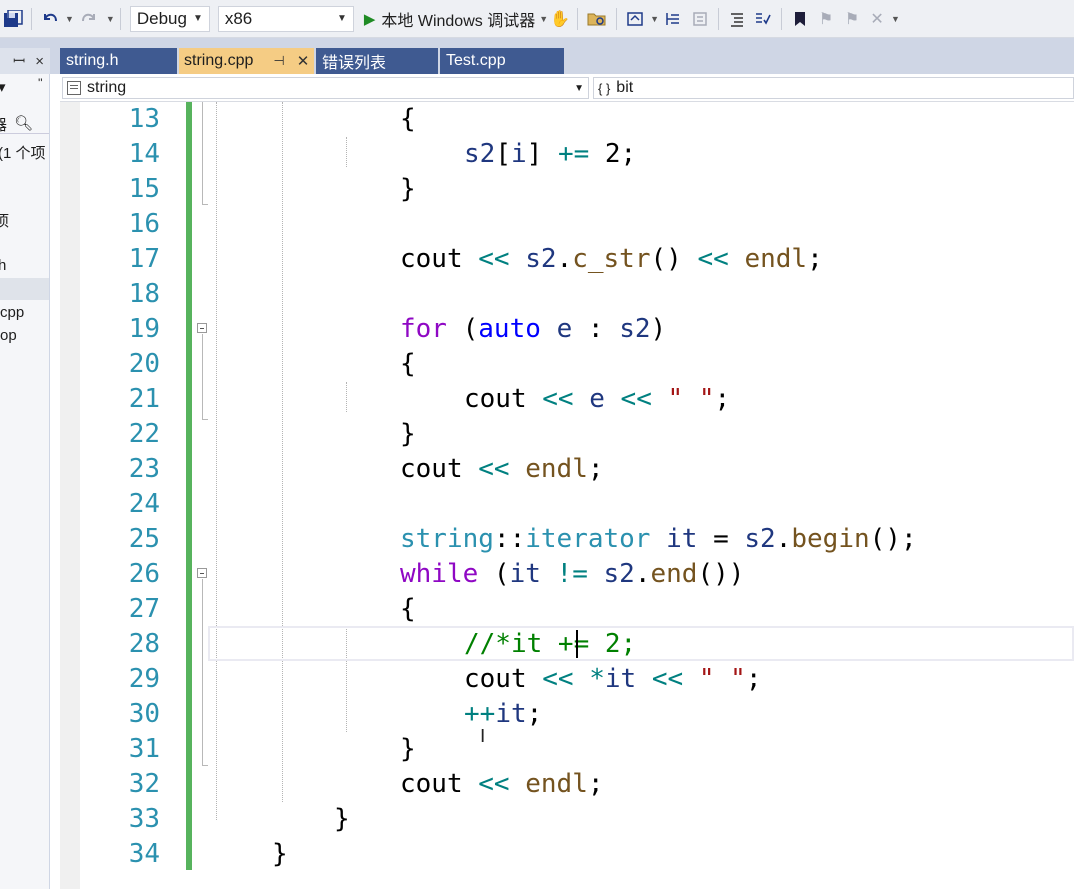 The height and width of the screenshot is (889, 1074). Describe the element at coordinates (12, 312) in the screenshot. I see `tree-item: cpp` at that location.